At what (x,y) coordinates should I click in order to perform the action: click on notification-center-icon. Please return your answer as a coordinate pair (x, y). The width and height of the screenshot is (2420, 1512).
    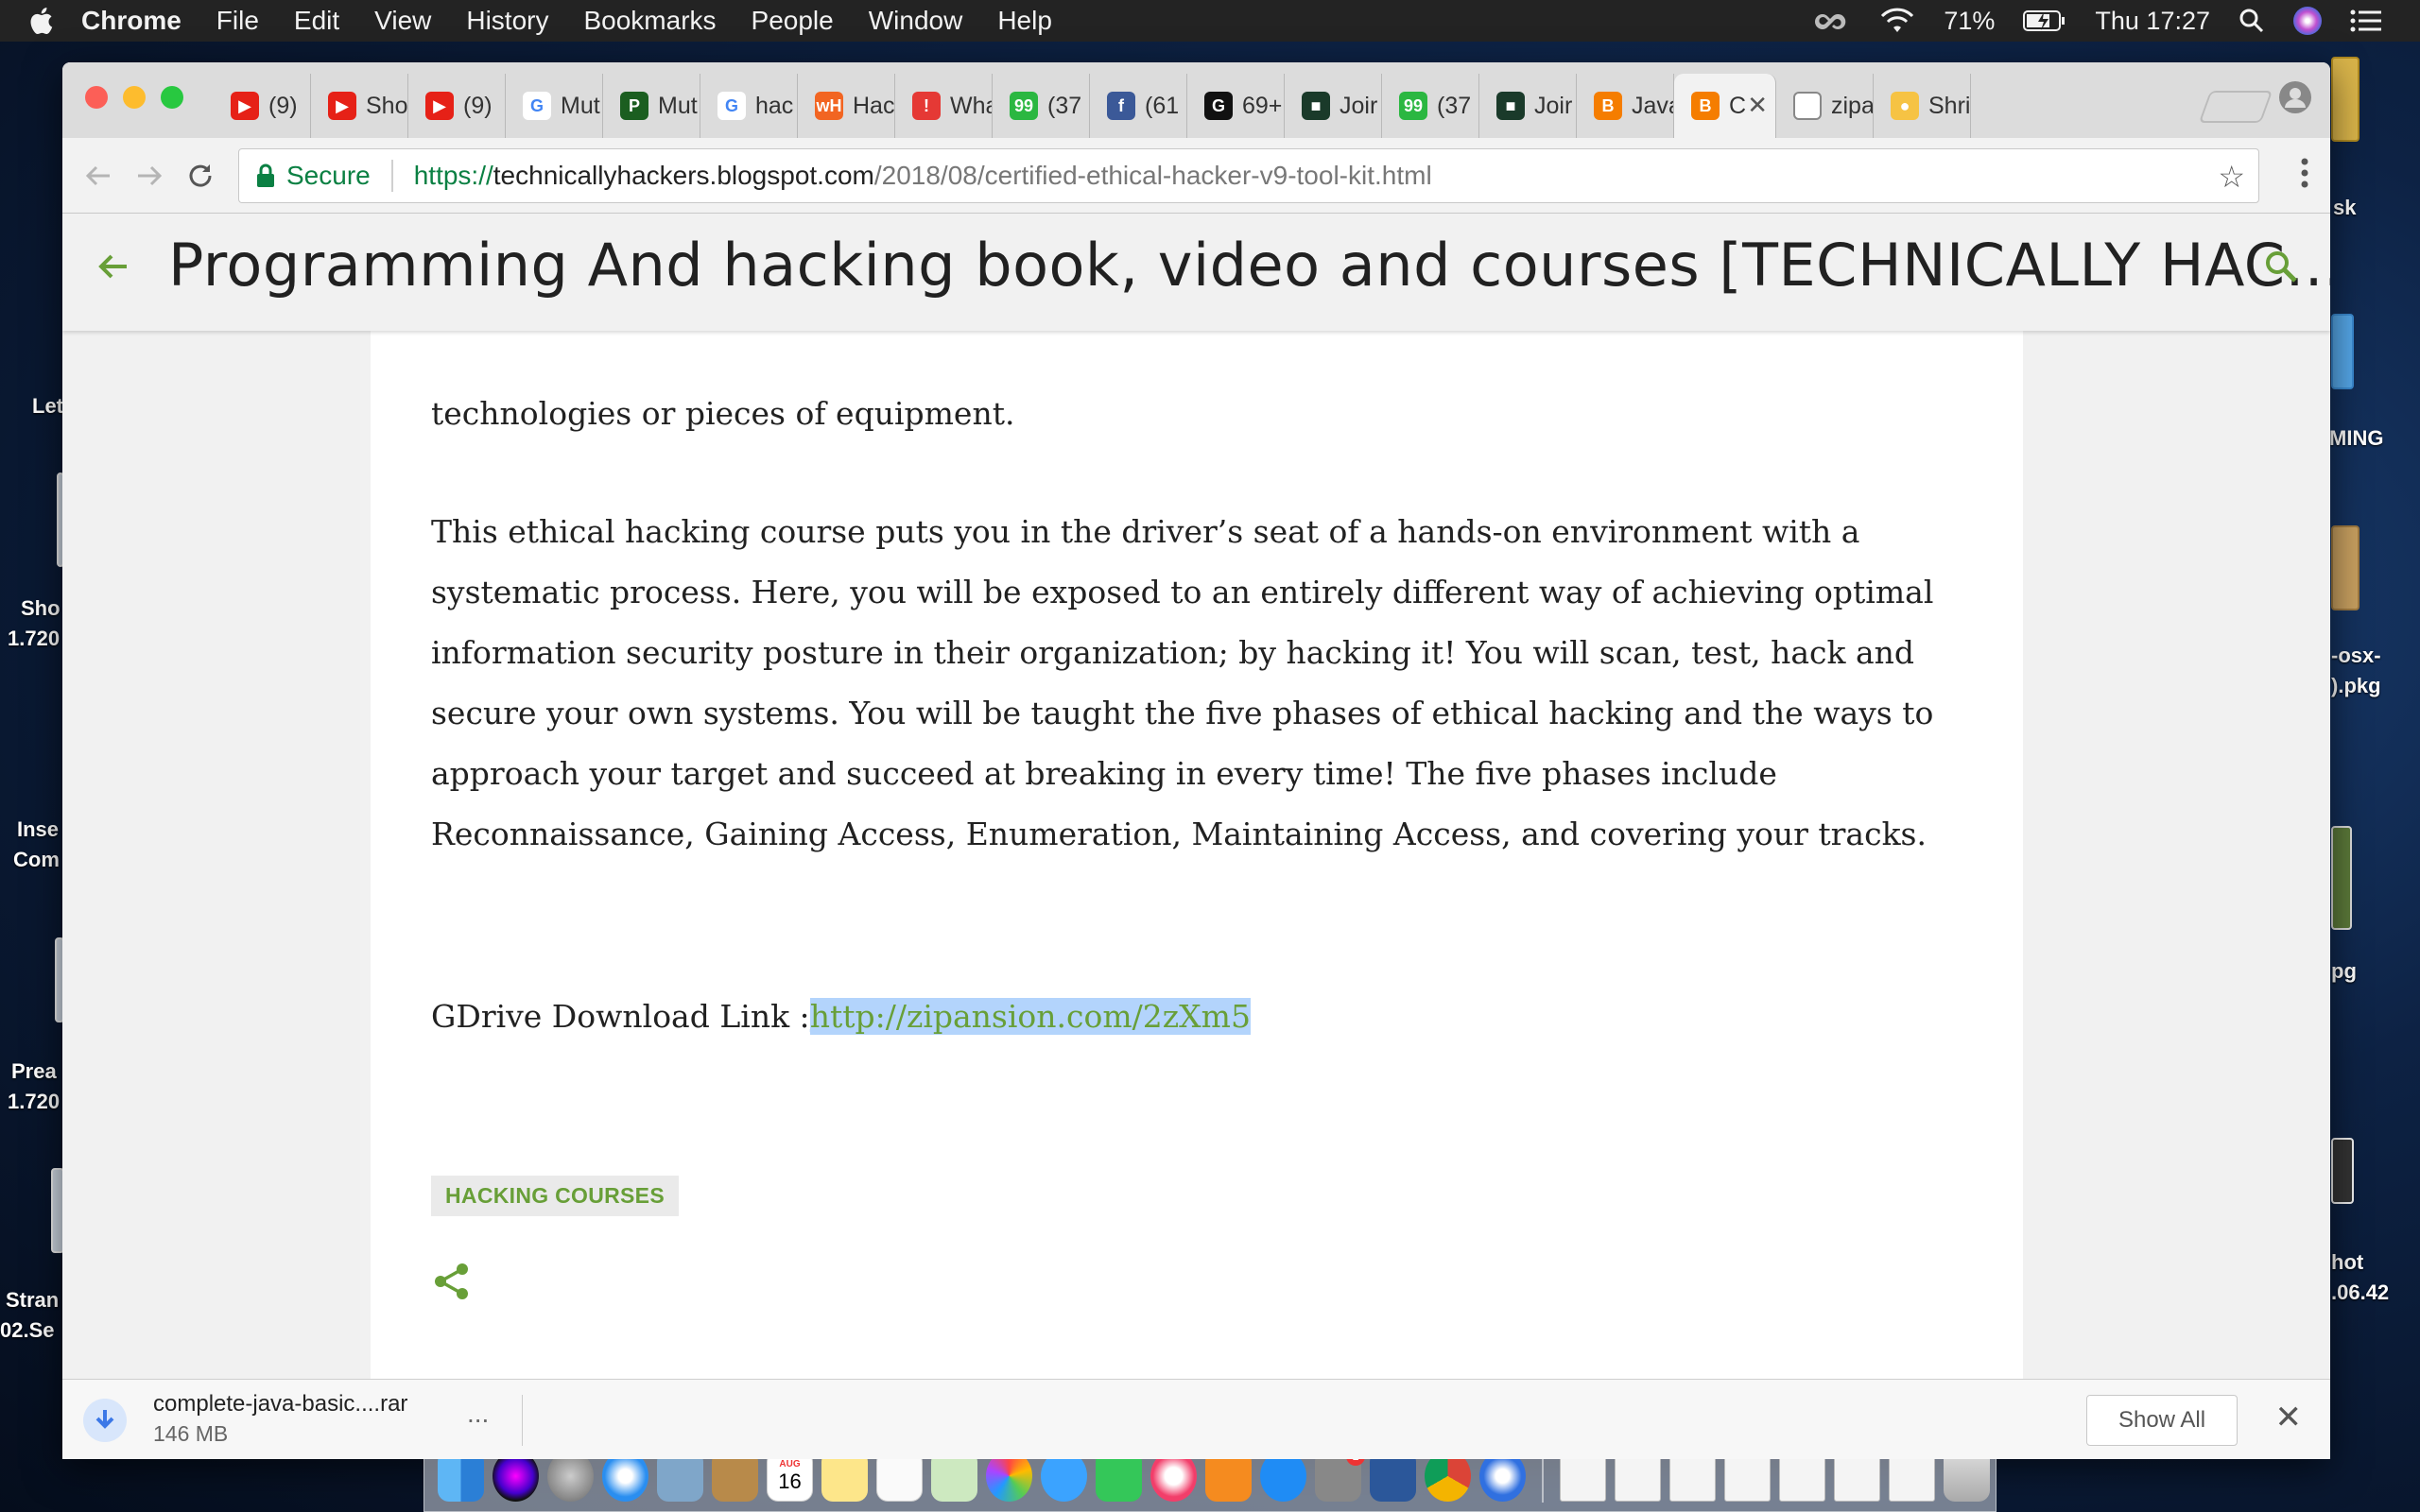
    Looking at the image, I should click on (2366, 21).